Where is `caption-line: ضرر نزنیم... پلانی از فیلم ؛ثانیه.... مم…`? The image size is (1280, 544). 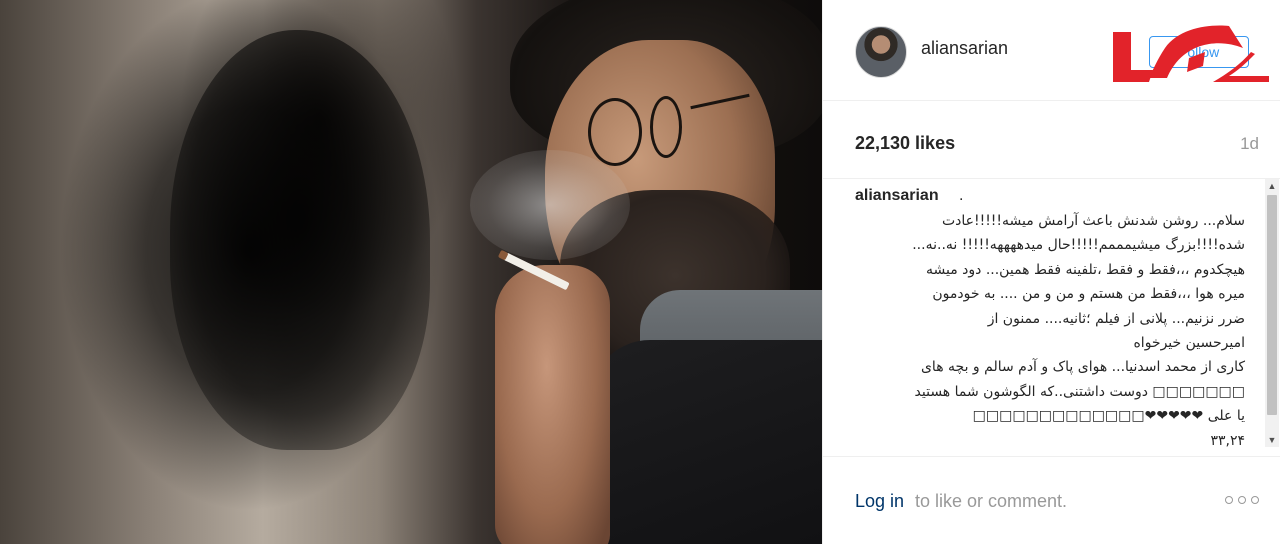 caption-line: ضرر نزنیم... پلانی از فیلم ؛ثانیه.... مم… is located at coordinates (1116, 318).